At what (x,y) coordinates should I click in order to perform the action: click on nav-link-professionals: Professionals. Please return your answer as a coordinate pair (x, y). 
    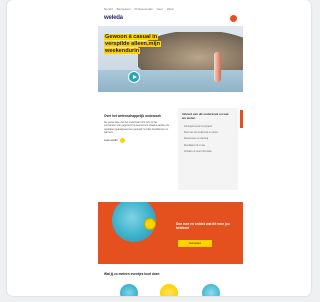
    Looking at the image, I should click on (144, 9).